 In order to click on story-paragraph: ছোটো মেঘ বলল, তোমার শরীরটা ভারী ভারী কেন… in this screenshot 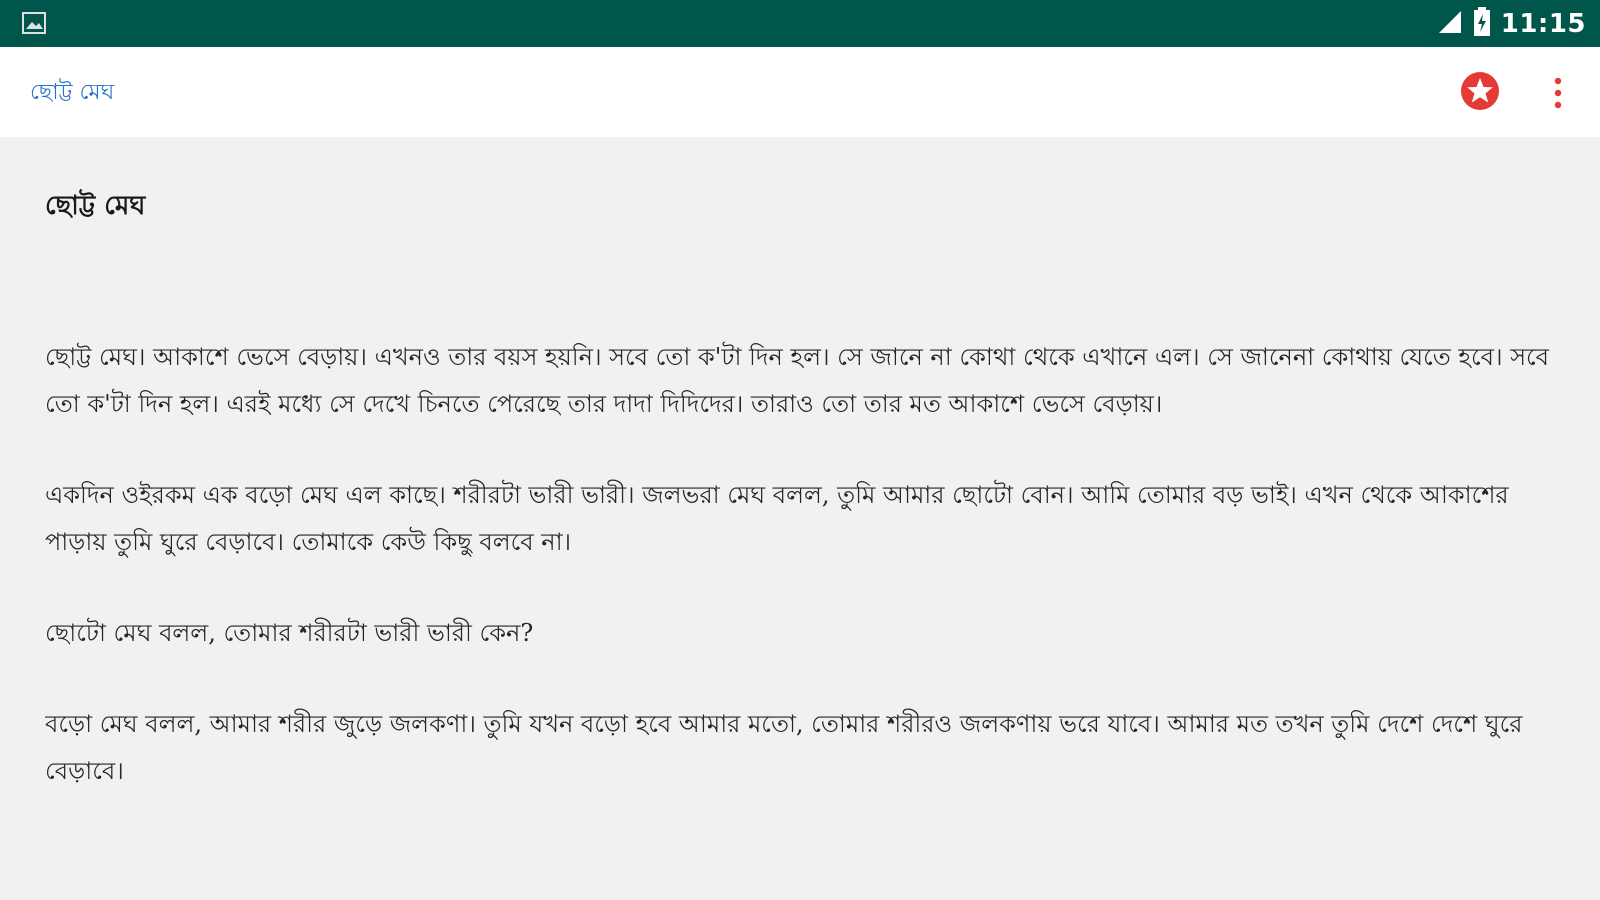, I will do `click(289, 633)`.